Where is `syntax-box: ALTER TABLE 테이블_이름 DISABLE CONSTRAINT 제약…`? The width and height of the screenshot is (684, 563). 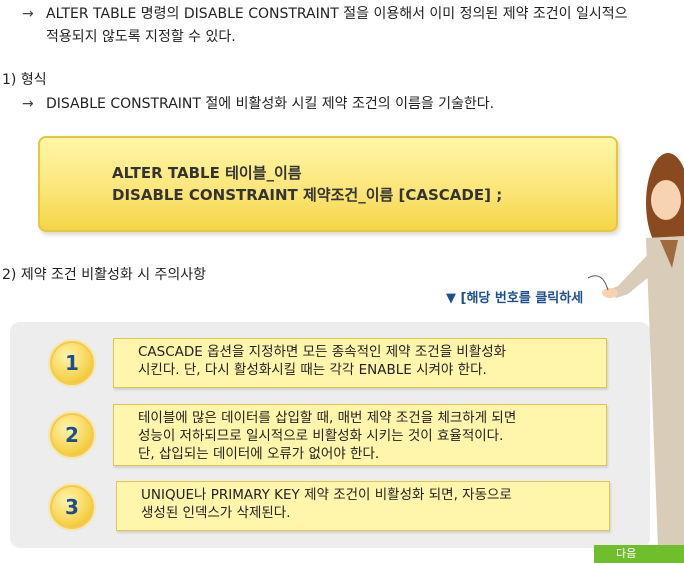 syntax-box: ALTER TABLE 테이블_이름 DISABLE CONSTRAINT 제약… is located at coordinates (328, 184).